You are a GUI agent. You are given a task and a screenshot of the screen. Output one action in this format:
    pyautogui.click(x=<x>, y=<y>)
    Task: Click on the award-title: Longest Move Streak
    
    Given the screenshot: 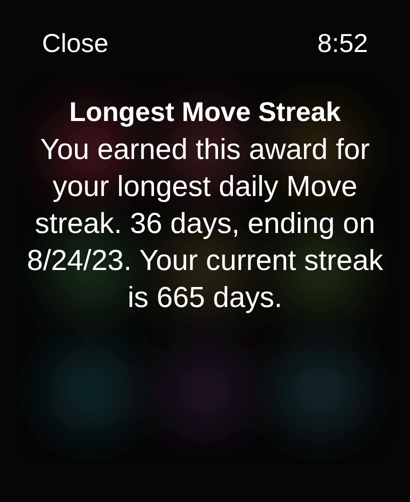 What is the action you would take?
    pyautogui.click(x=205, y=112)
    